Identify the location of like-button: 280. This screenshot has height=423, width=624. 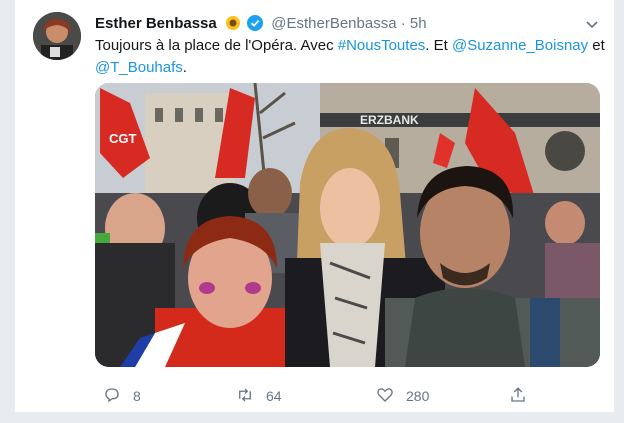
(402, 396).